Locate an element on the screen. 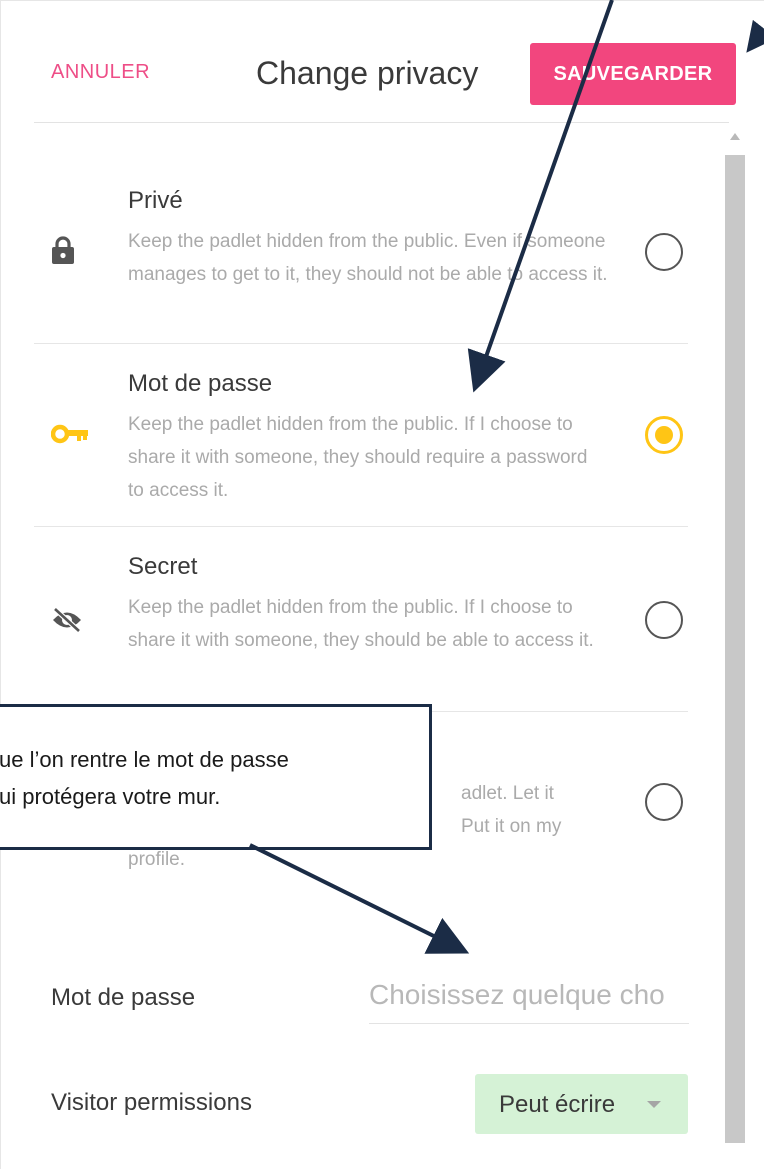  password-input is located at coordinates (529, 995).